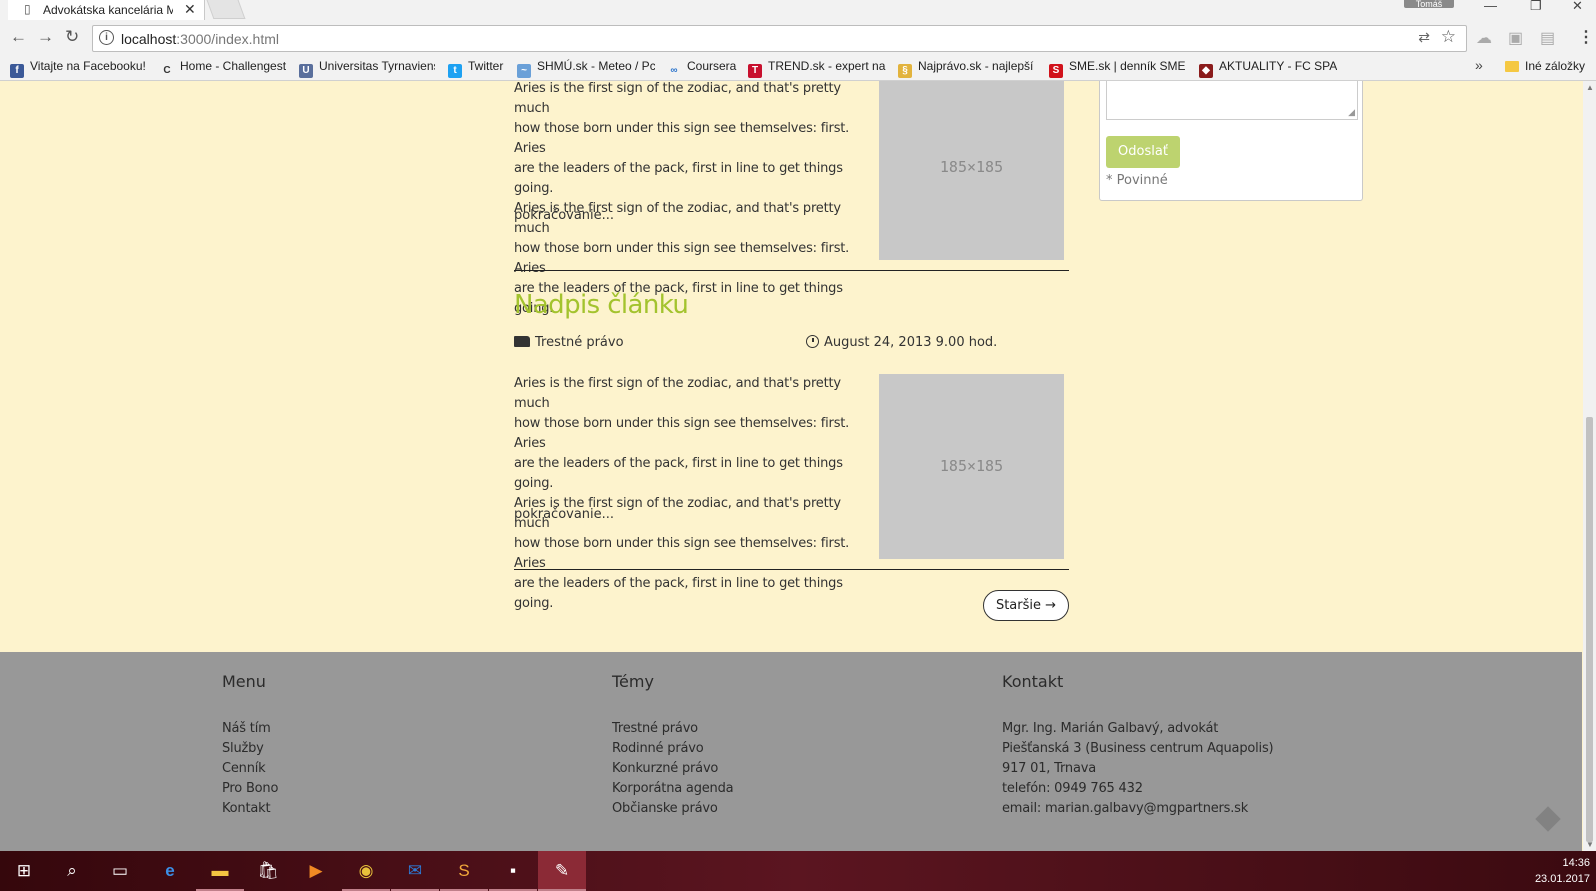  What do you see at coordinates (106, 37) in the screenshot?
I see `info-icon: i` at bounding box center [106, 37].